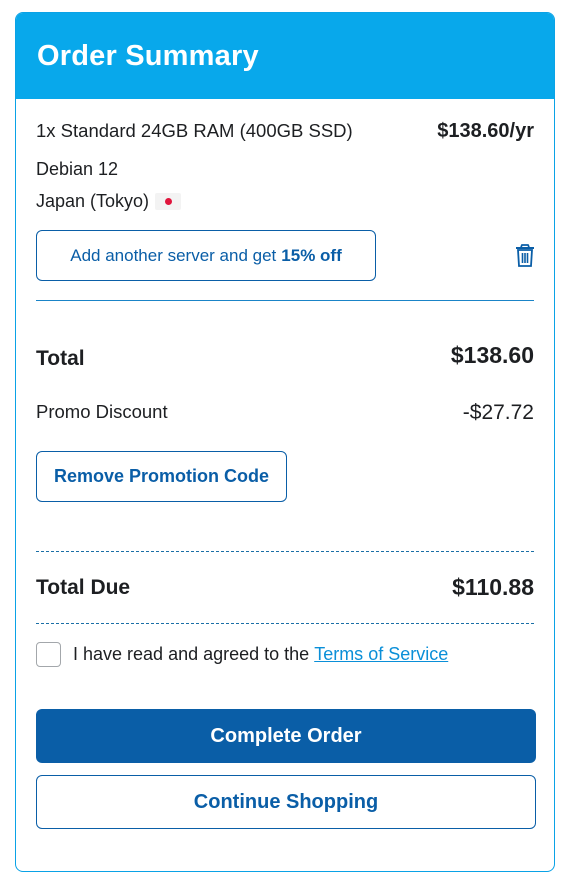  I want to click on promo-discount-label: Promo Discount, so click(102, 411).